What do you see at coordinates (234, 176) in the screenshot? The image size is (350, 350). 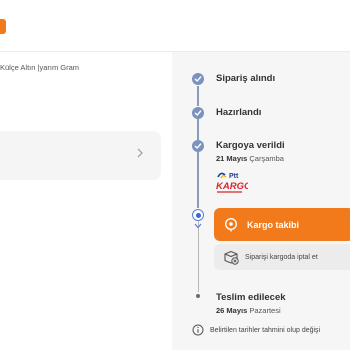 I see `logo-text-ptt: Ptt` at bounding box center [234, 176].